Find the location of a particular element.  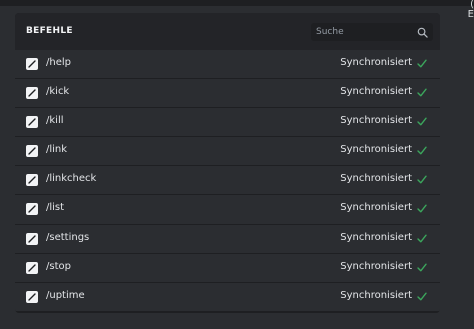

command-row: /link Synchronisiert is located at coordinates (227, 151).